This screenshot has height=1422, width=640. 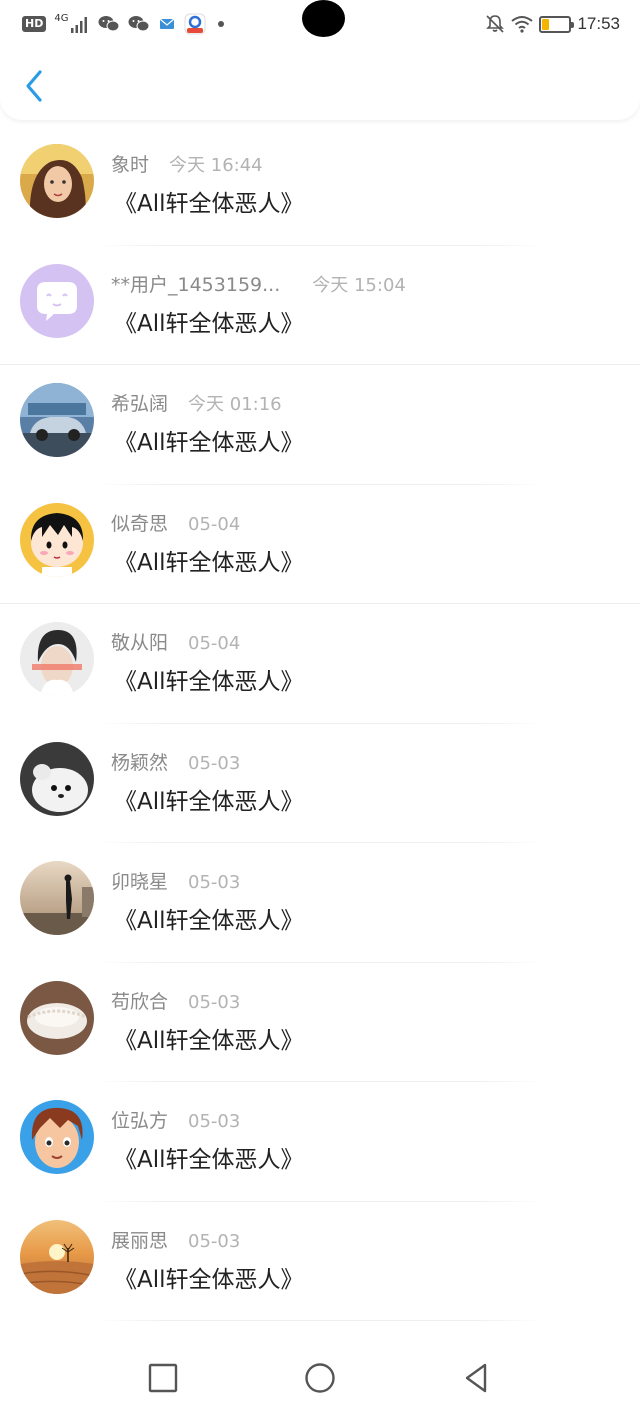 What do you see at coordinates (34, 24) in the screenshot?
I see `hd-badge: HD` at bounding box center [34, 24].